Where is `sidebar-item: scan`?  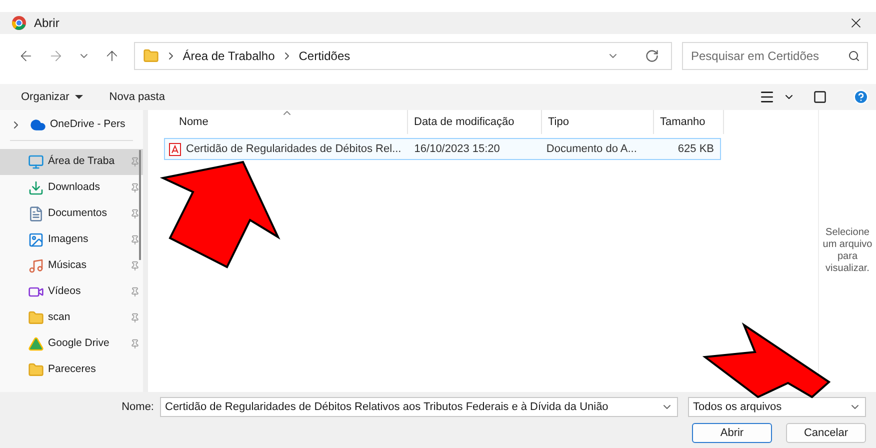 sidebar-item: scan is located at coordinates (71, 318).